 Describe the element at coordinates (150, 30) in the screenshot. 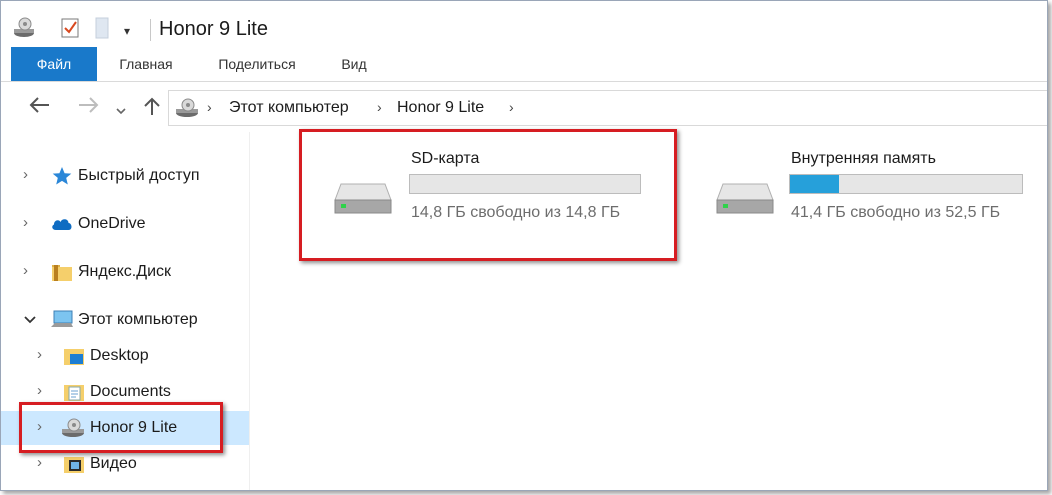

I see `title-separator` at that location.